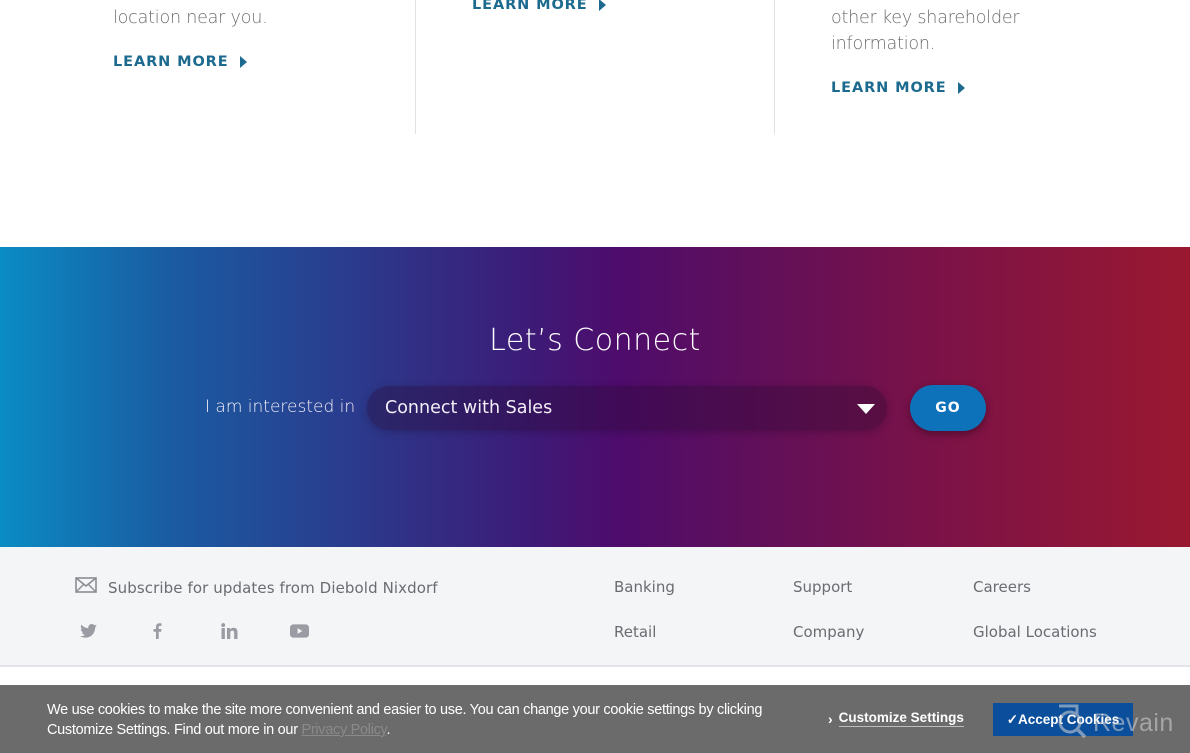 The image size is (1190, 753). I want to click on card-1-text-line: location near you., so click(190, 18).